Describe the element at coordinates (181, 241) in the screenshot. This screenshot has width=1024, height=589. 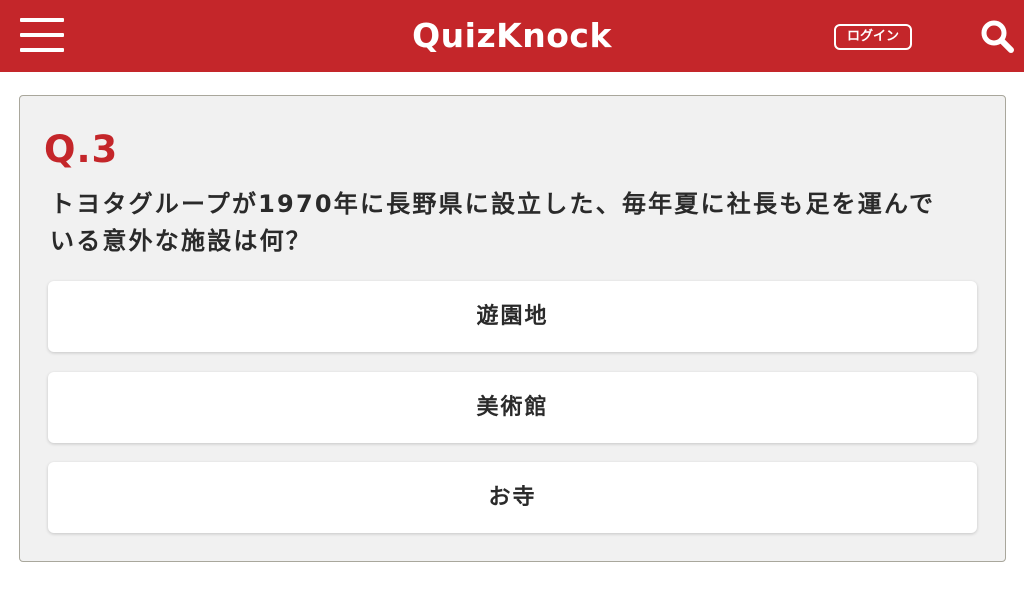
I see `question-text-line: いる意外な施設は何？` at that location.